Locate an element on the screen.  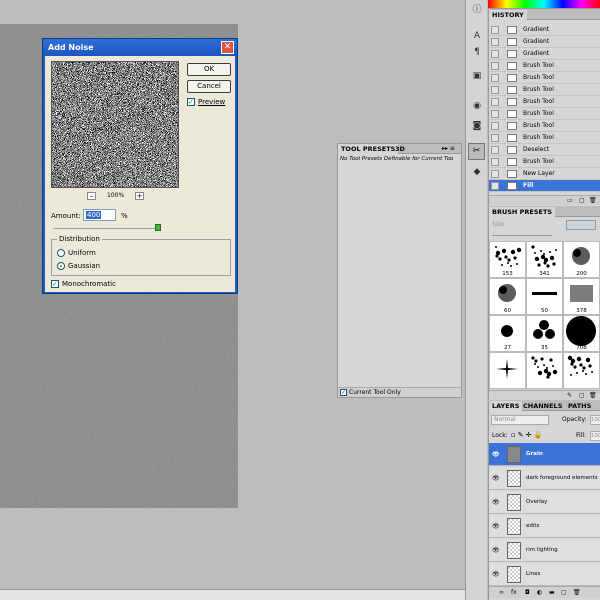
brush-preset: 200 is located at coordinates (581, 259).